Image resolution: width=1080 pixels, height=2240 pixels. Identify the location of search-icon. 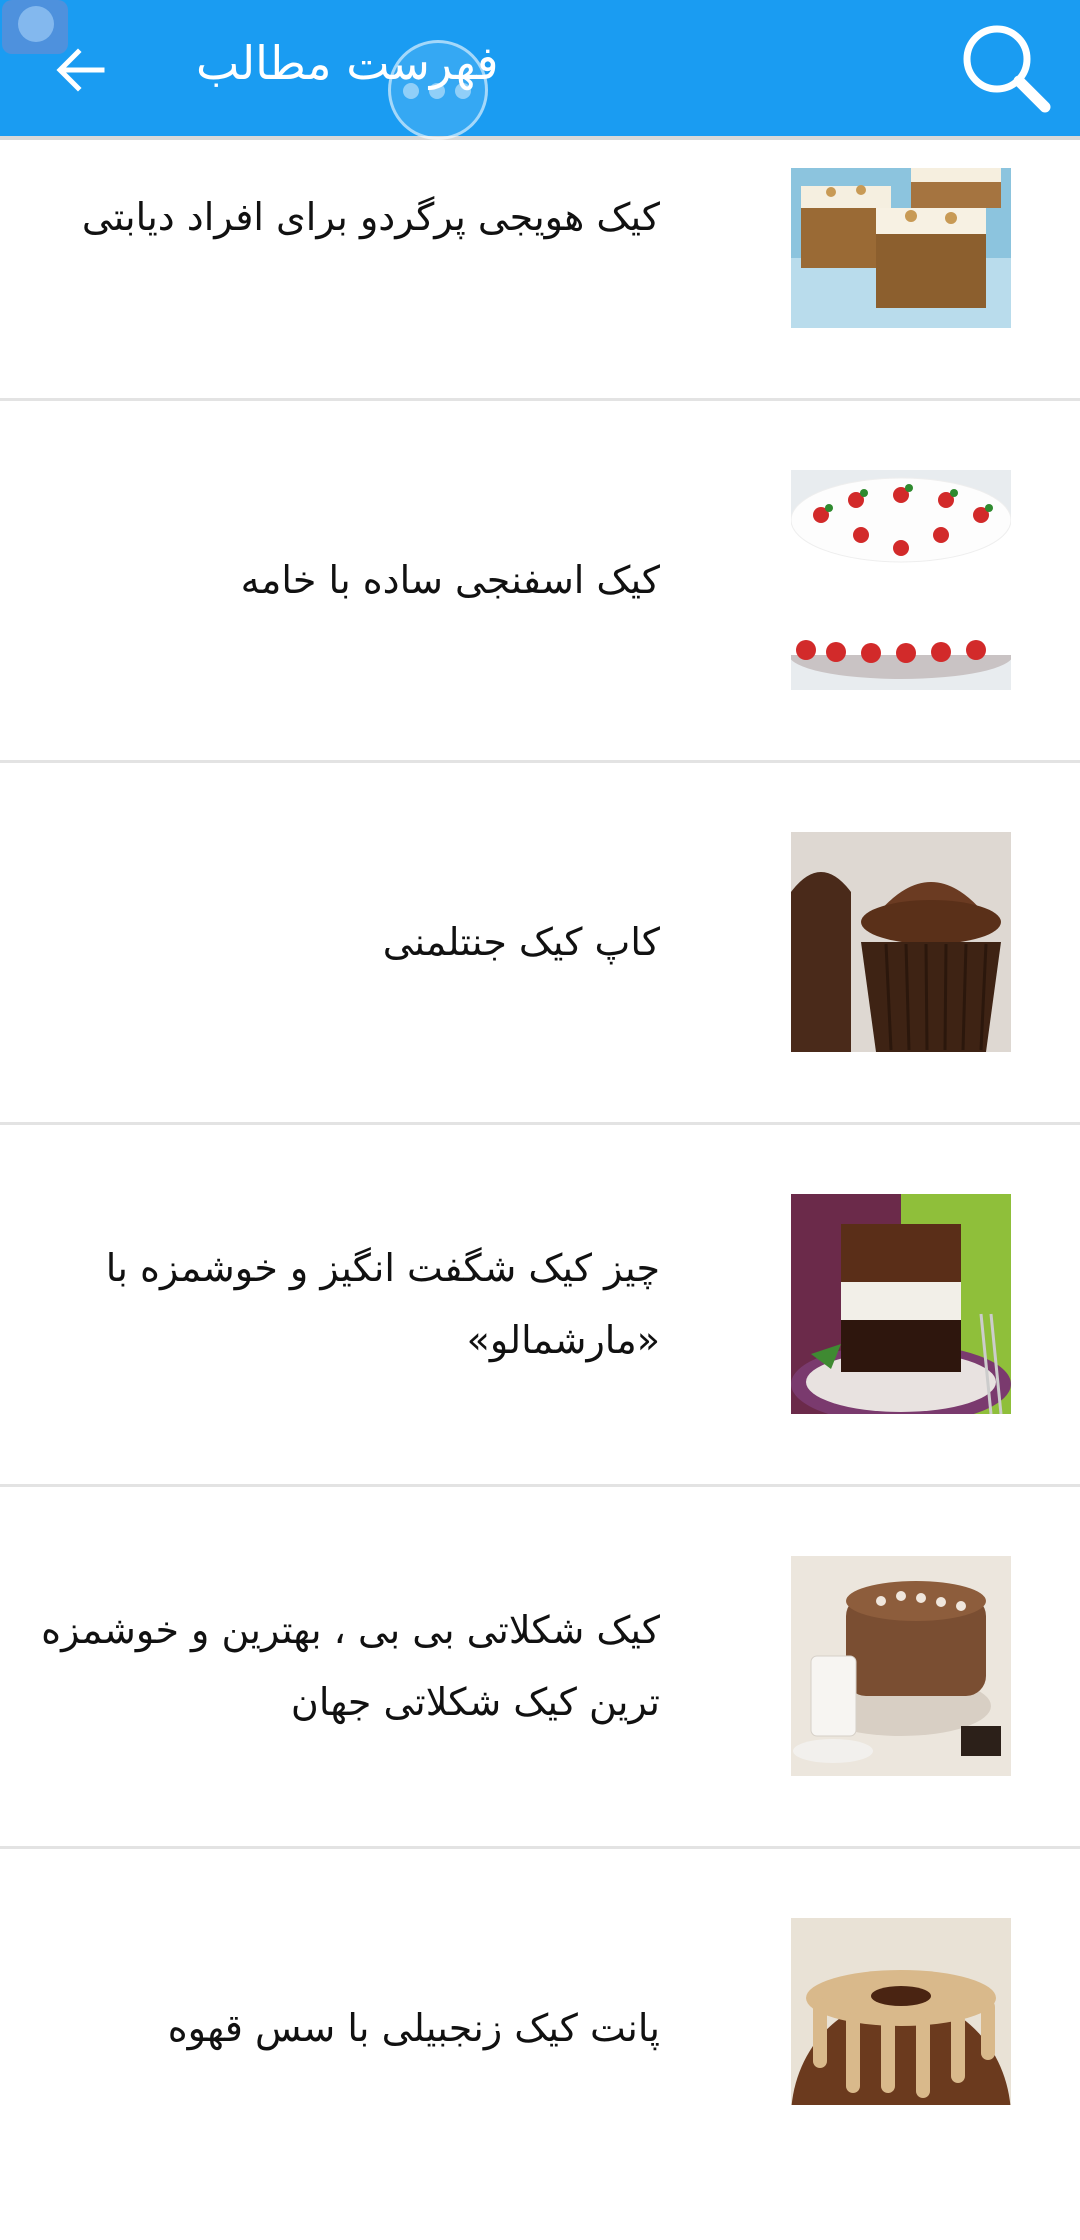
(1007, 69).